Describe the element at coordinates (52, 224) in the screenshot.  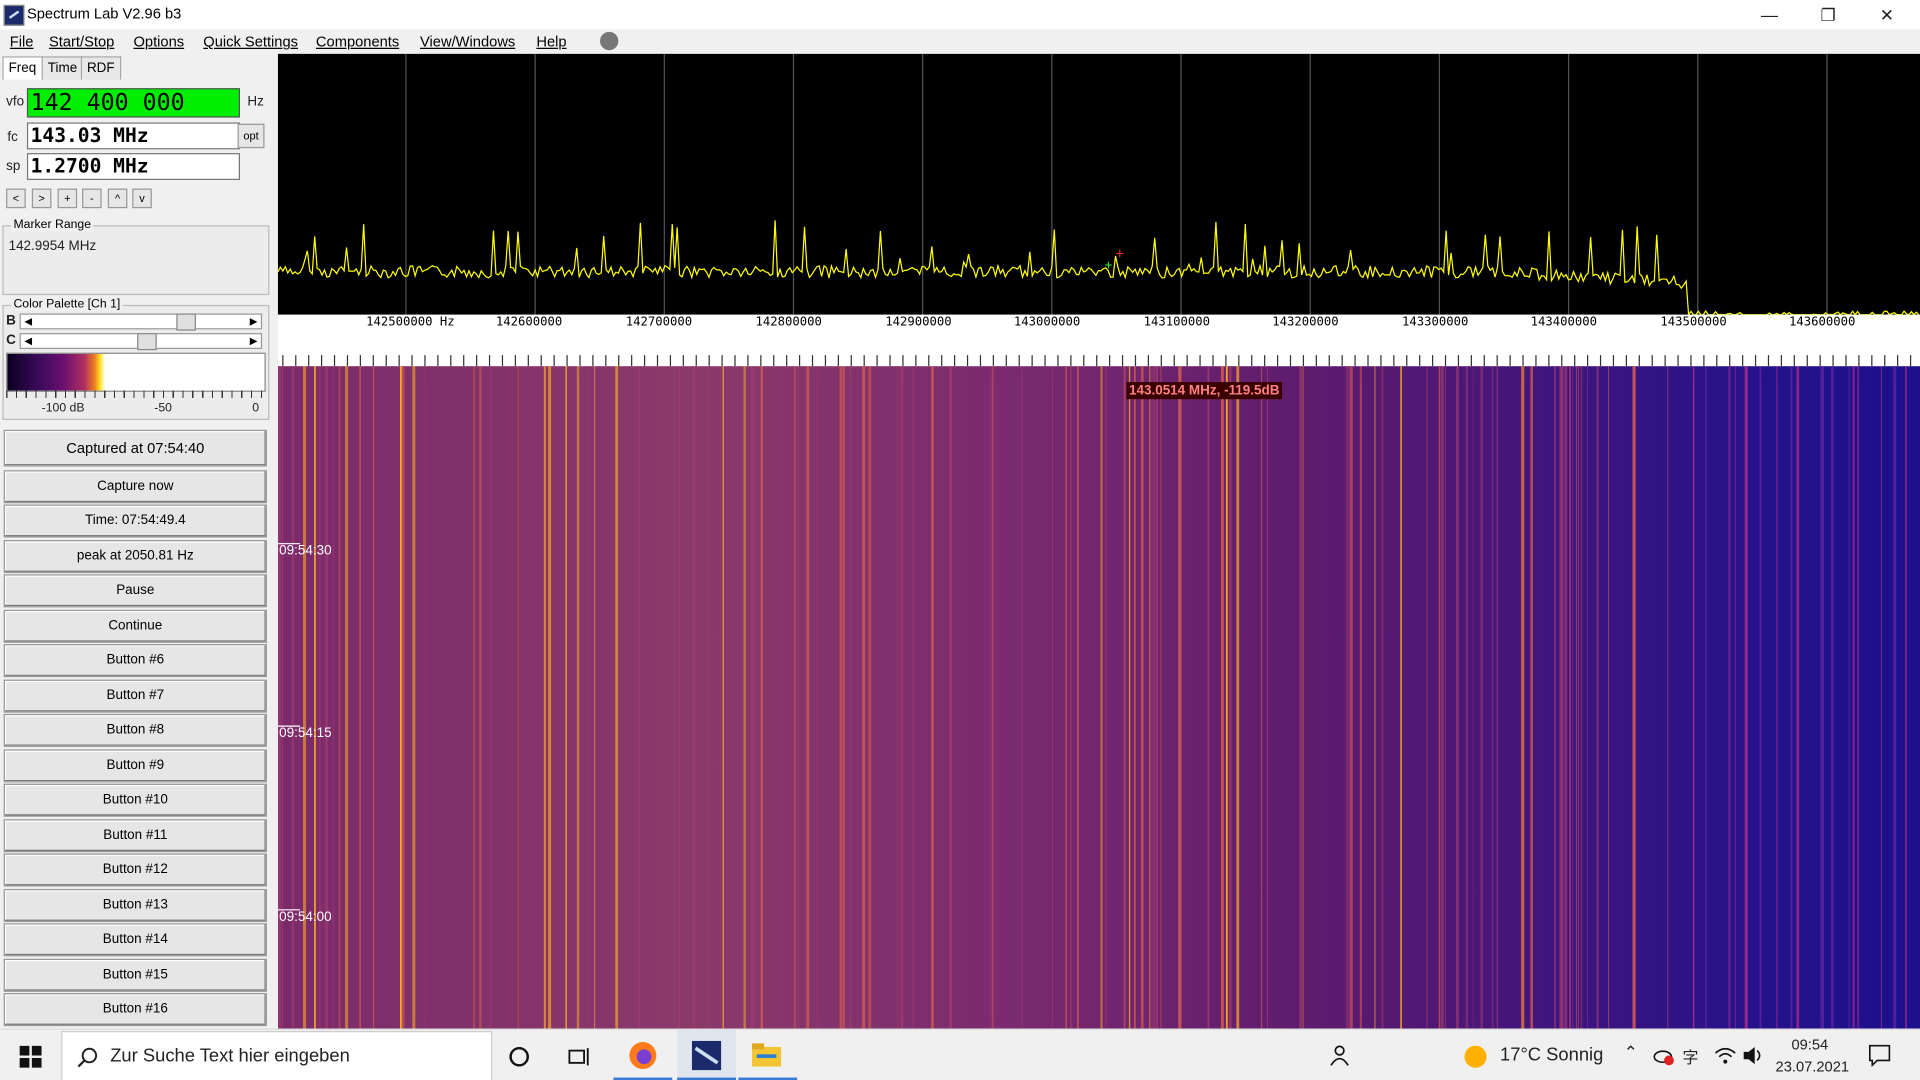
I see `marker-range-title: Marker Range` at that location.